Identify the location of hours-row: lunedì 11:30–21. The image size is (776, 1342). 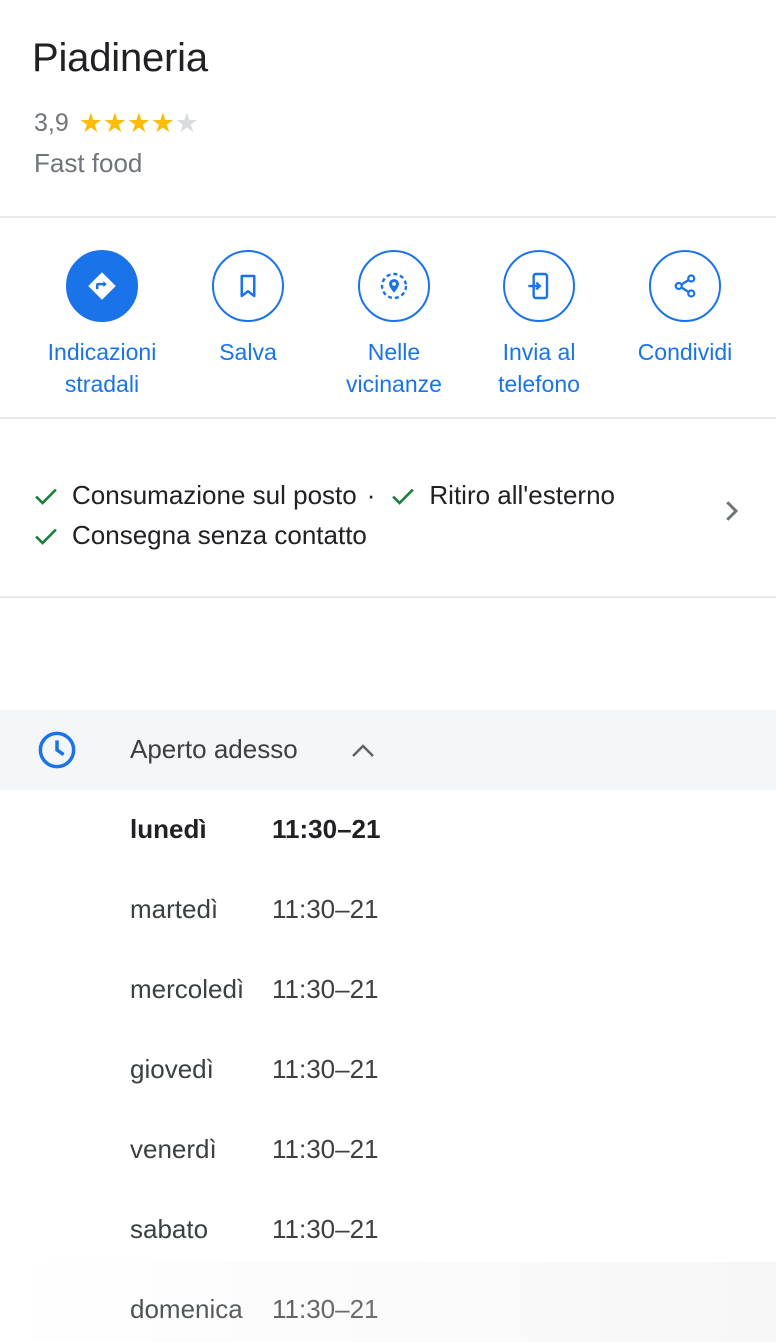
(255, 834).